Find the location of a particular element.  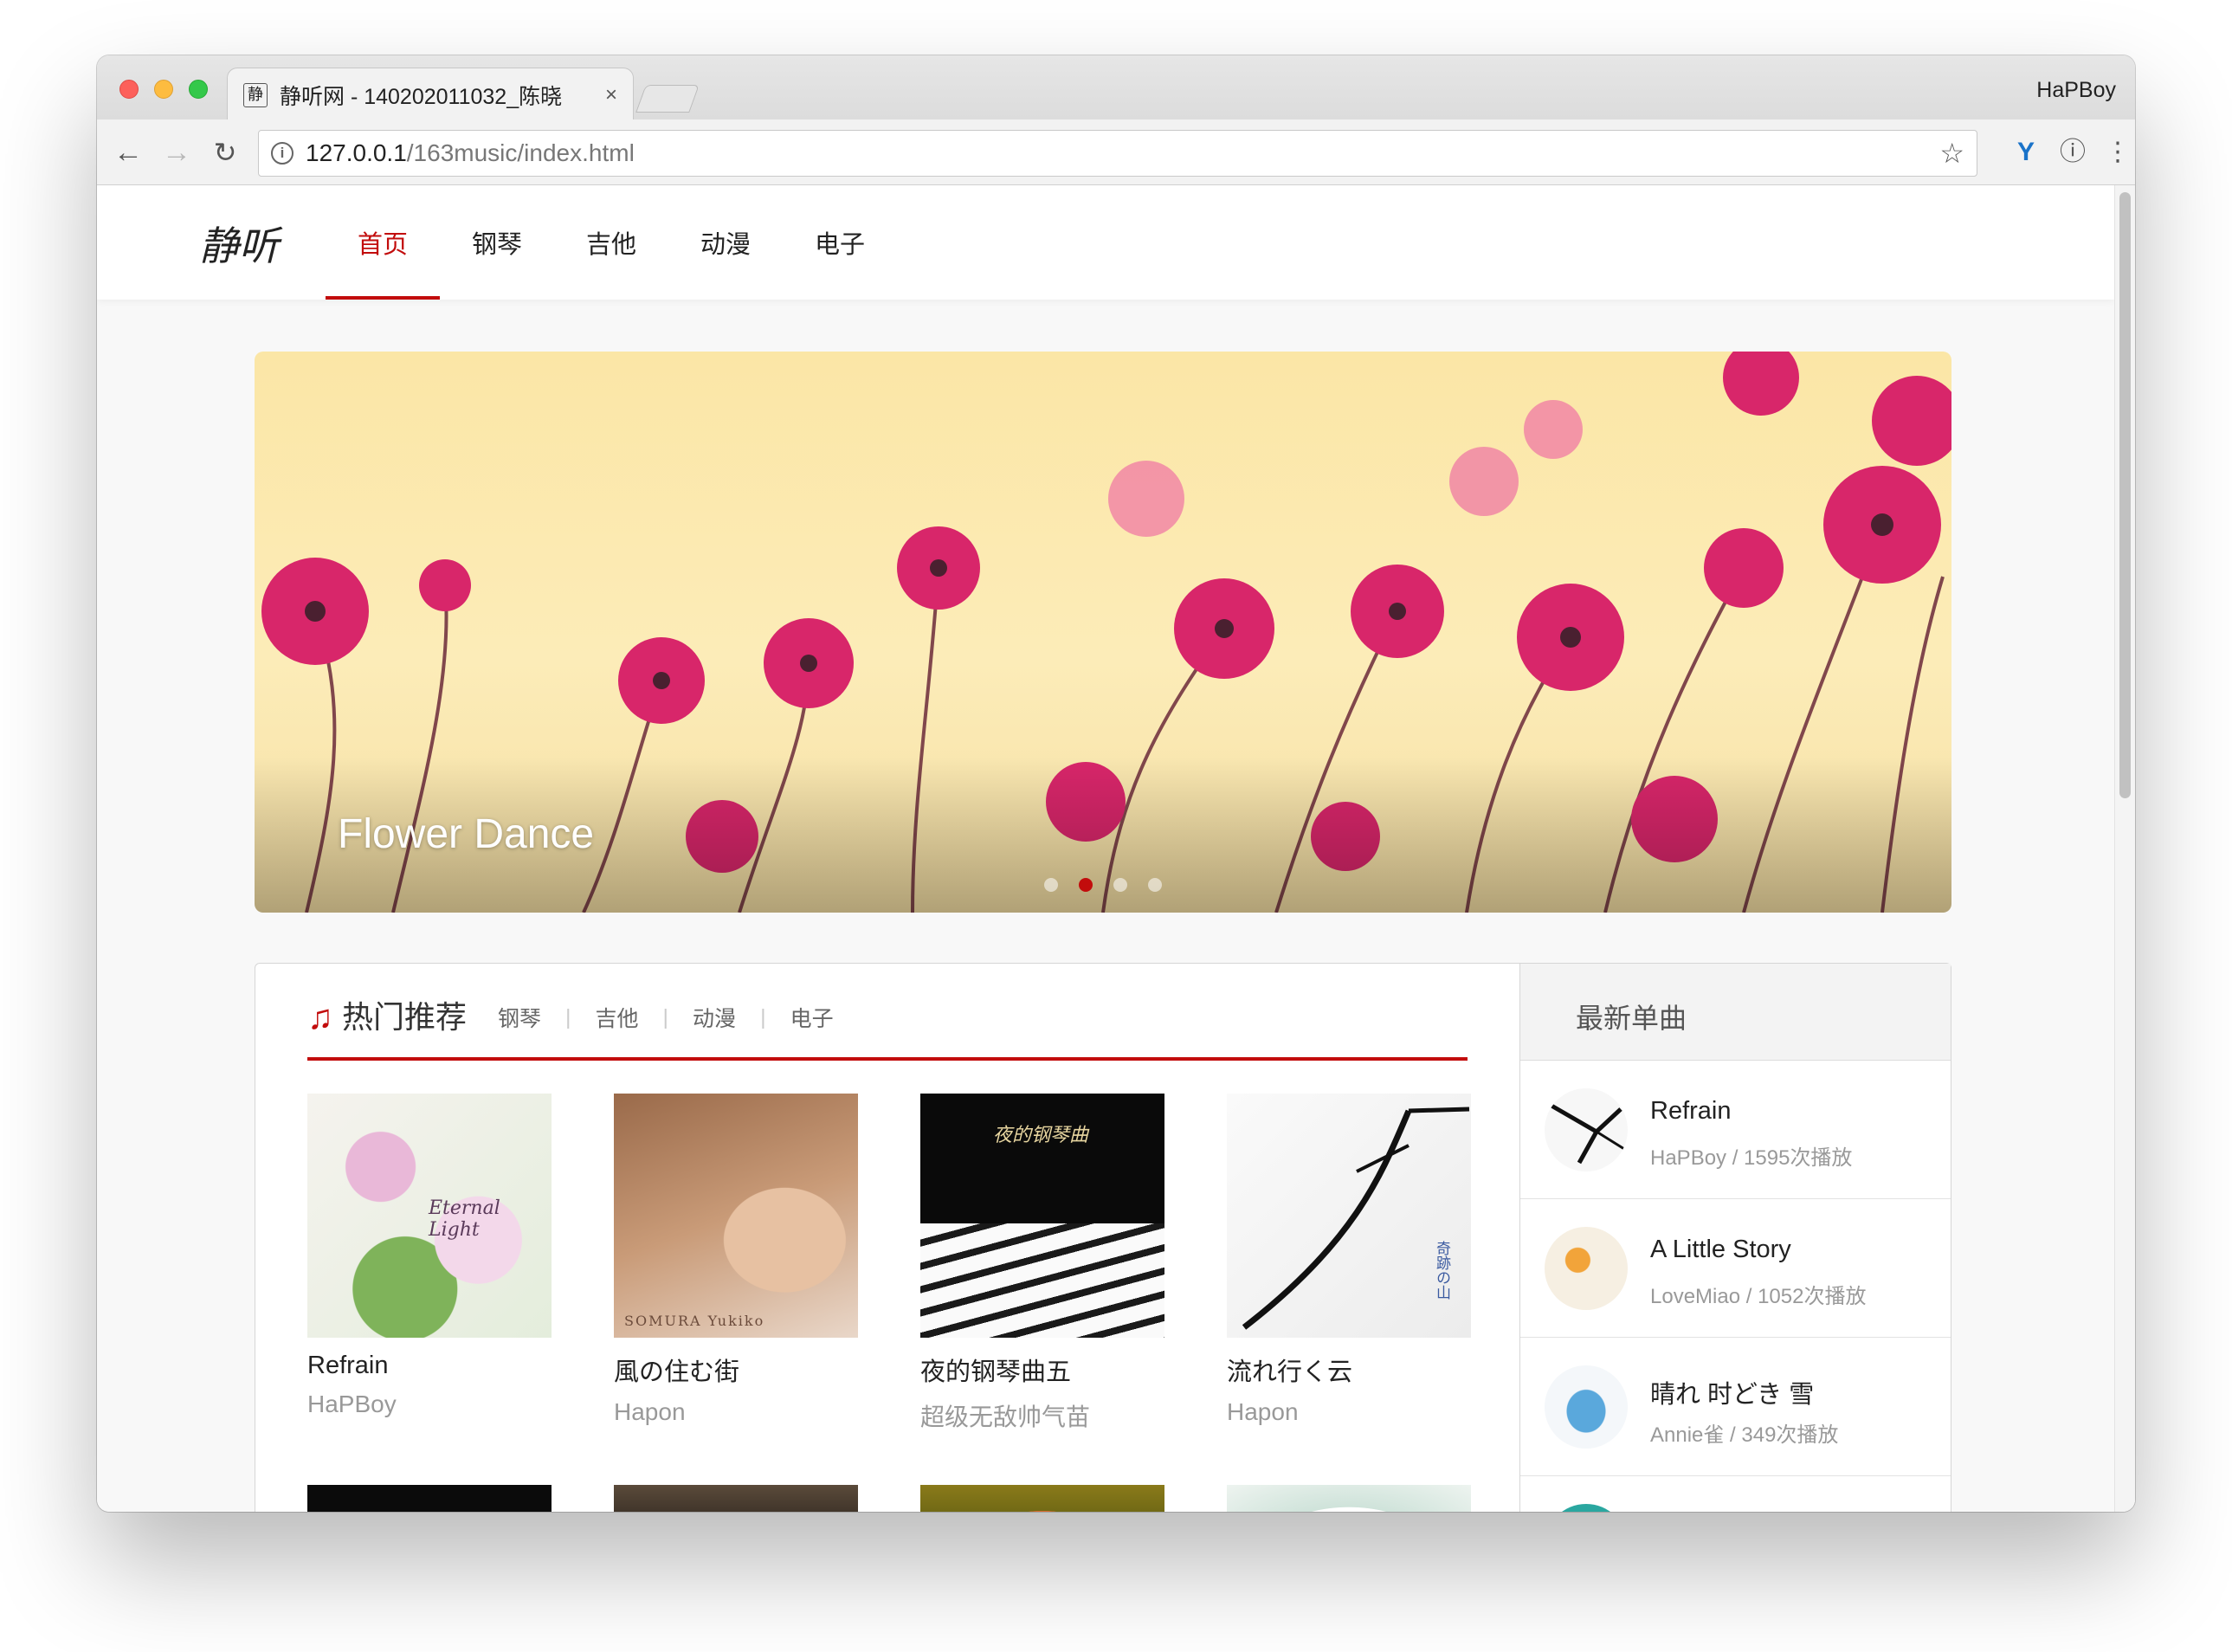

album-card: 奇跡の山 流れ行く云 Hapon is located at coordinates (1349, 1260).